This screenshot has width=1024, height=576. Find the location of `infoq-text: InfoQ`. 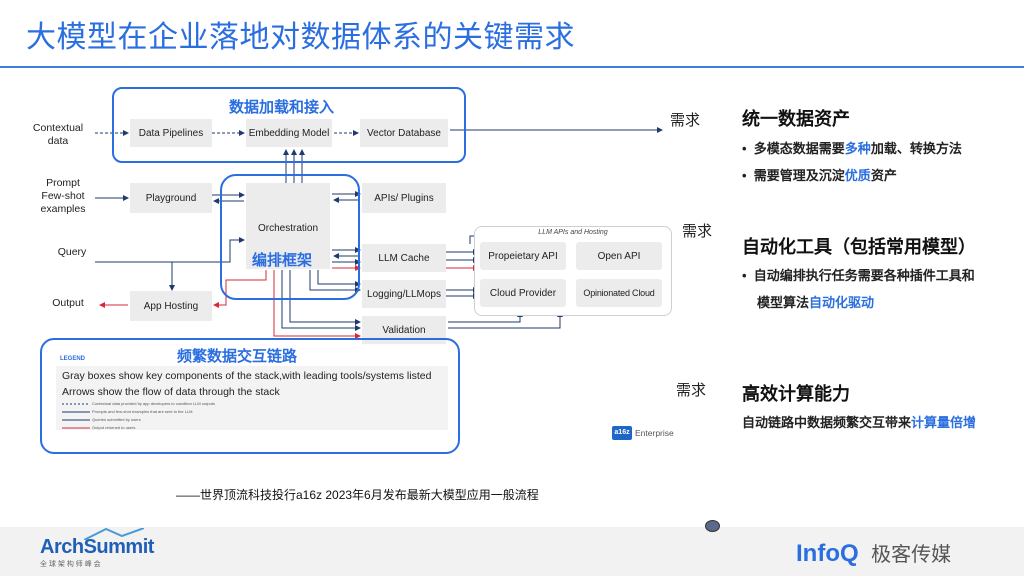

infoq-text: InfoQ is located at coordinates (827, 553).